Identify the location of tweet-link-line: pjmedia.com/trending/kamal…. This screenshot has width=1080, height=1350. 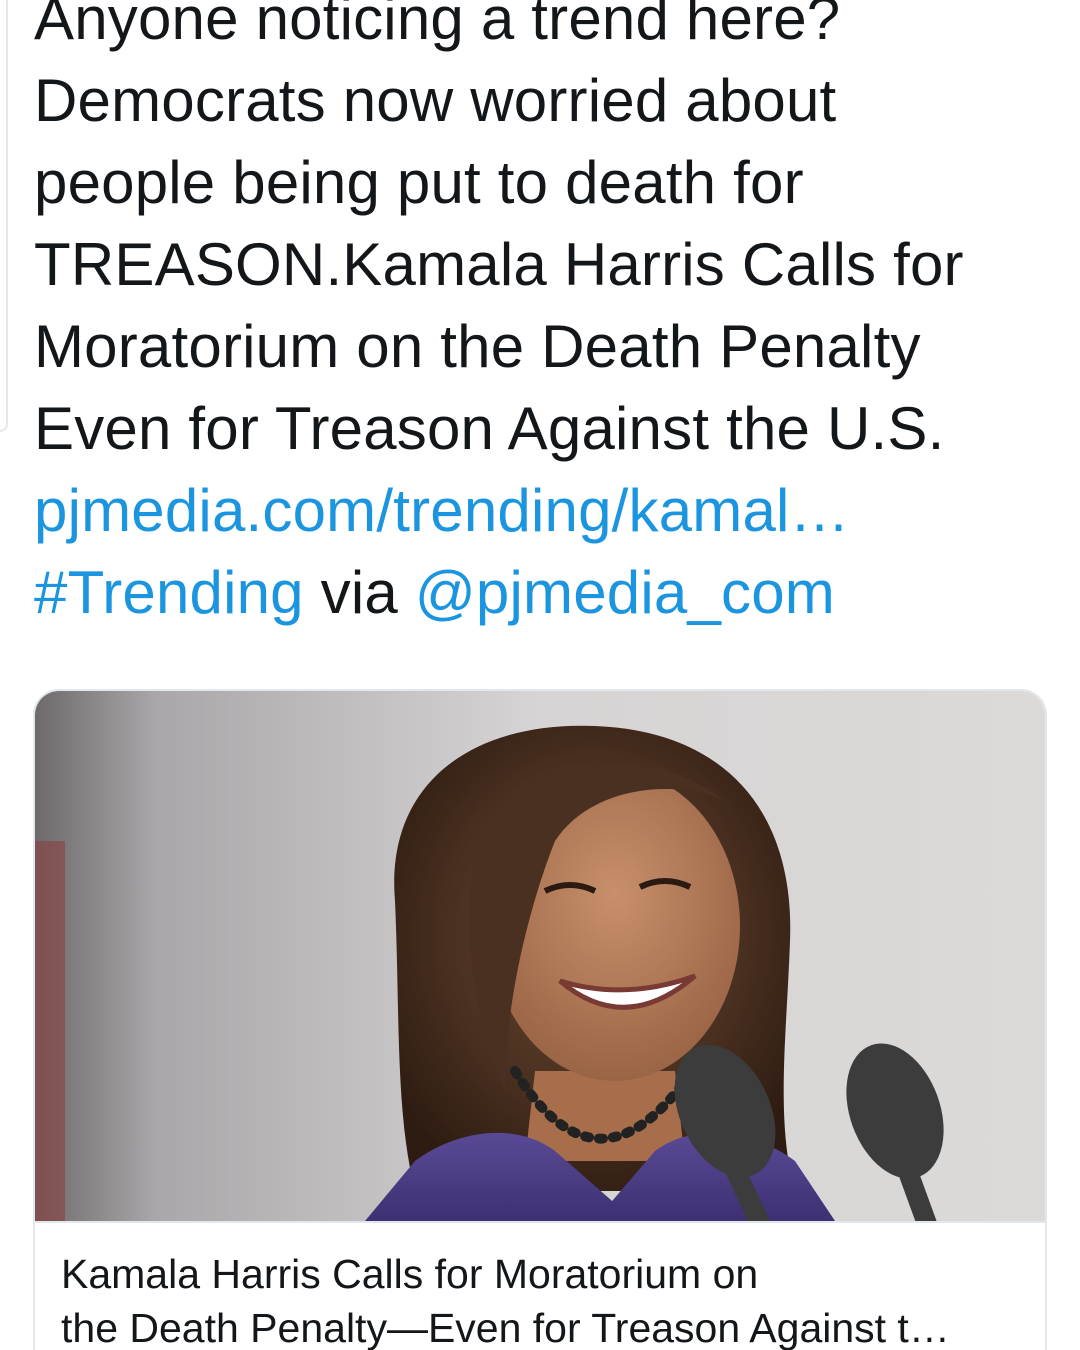
(544, 511).